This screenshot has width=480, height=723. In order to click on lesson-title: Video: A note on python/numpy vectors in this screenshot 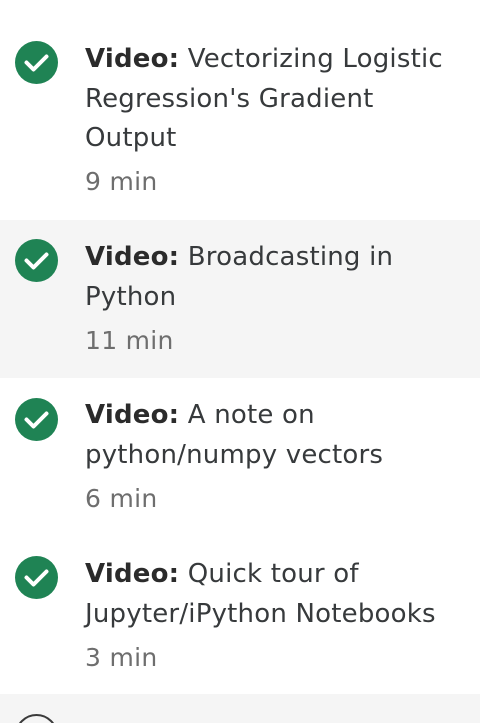, I will do `click(272, 435)`.